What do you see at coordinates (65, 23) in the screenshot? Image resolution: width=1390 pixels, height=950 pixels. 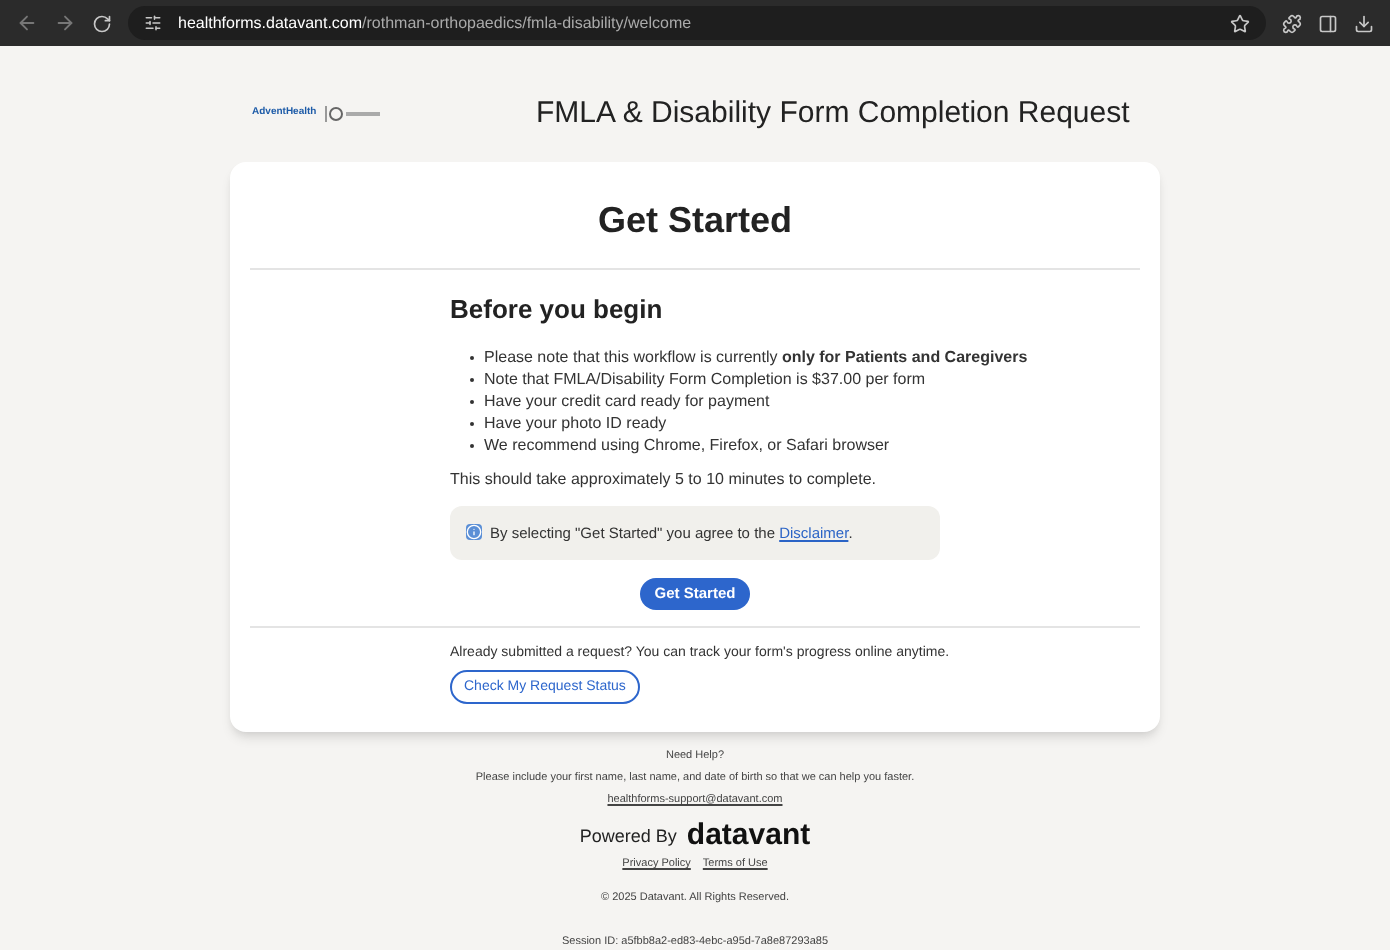 I see `forward-icon` at bounding box center [65, 23].